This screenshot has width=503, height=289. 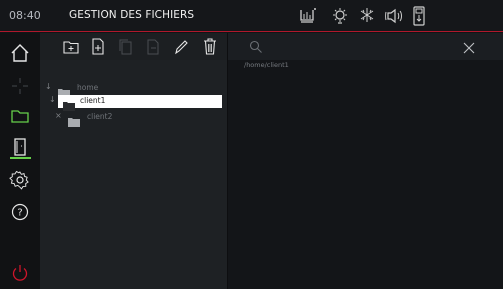 What do you see at coordinates (20, 161) in the screenshot?
I see `sidebar: ?` at bounding box center [20, 161].